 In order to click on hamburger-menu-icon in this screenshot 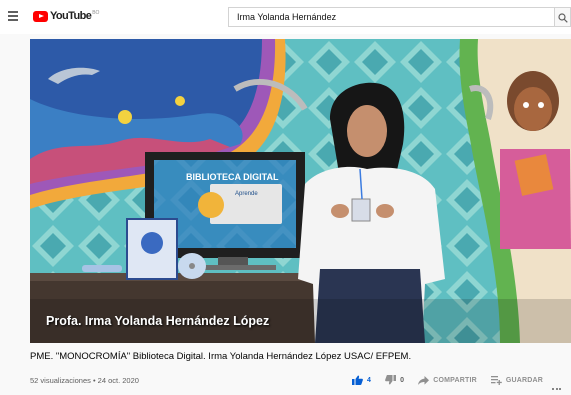, I will do `click(13, 16)`.